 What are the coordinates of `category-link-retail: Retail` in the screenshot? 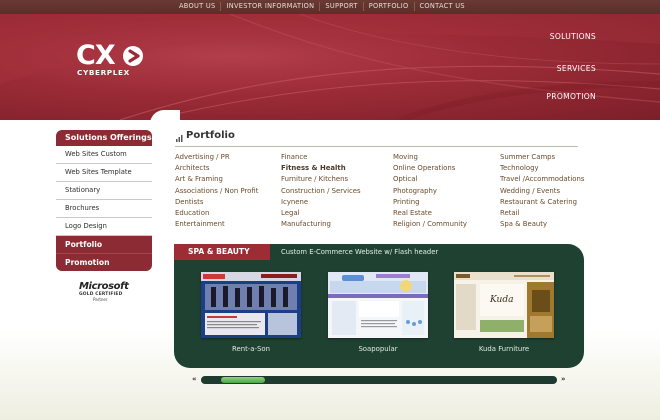 It's located at (542, 213).